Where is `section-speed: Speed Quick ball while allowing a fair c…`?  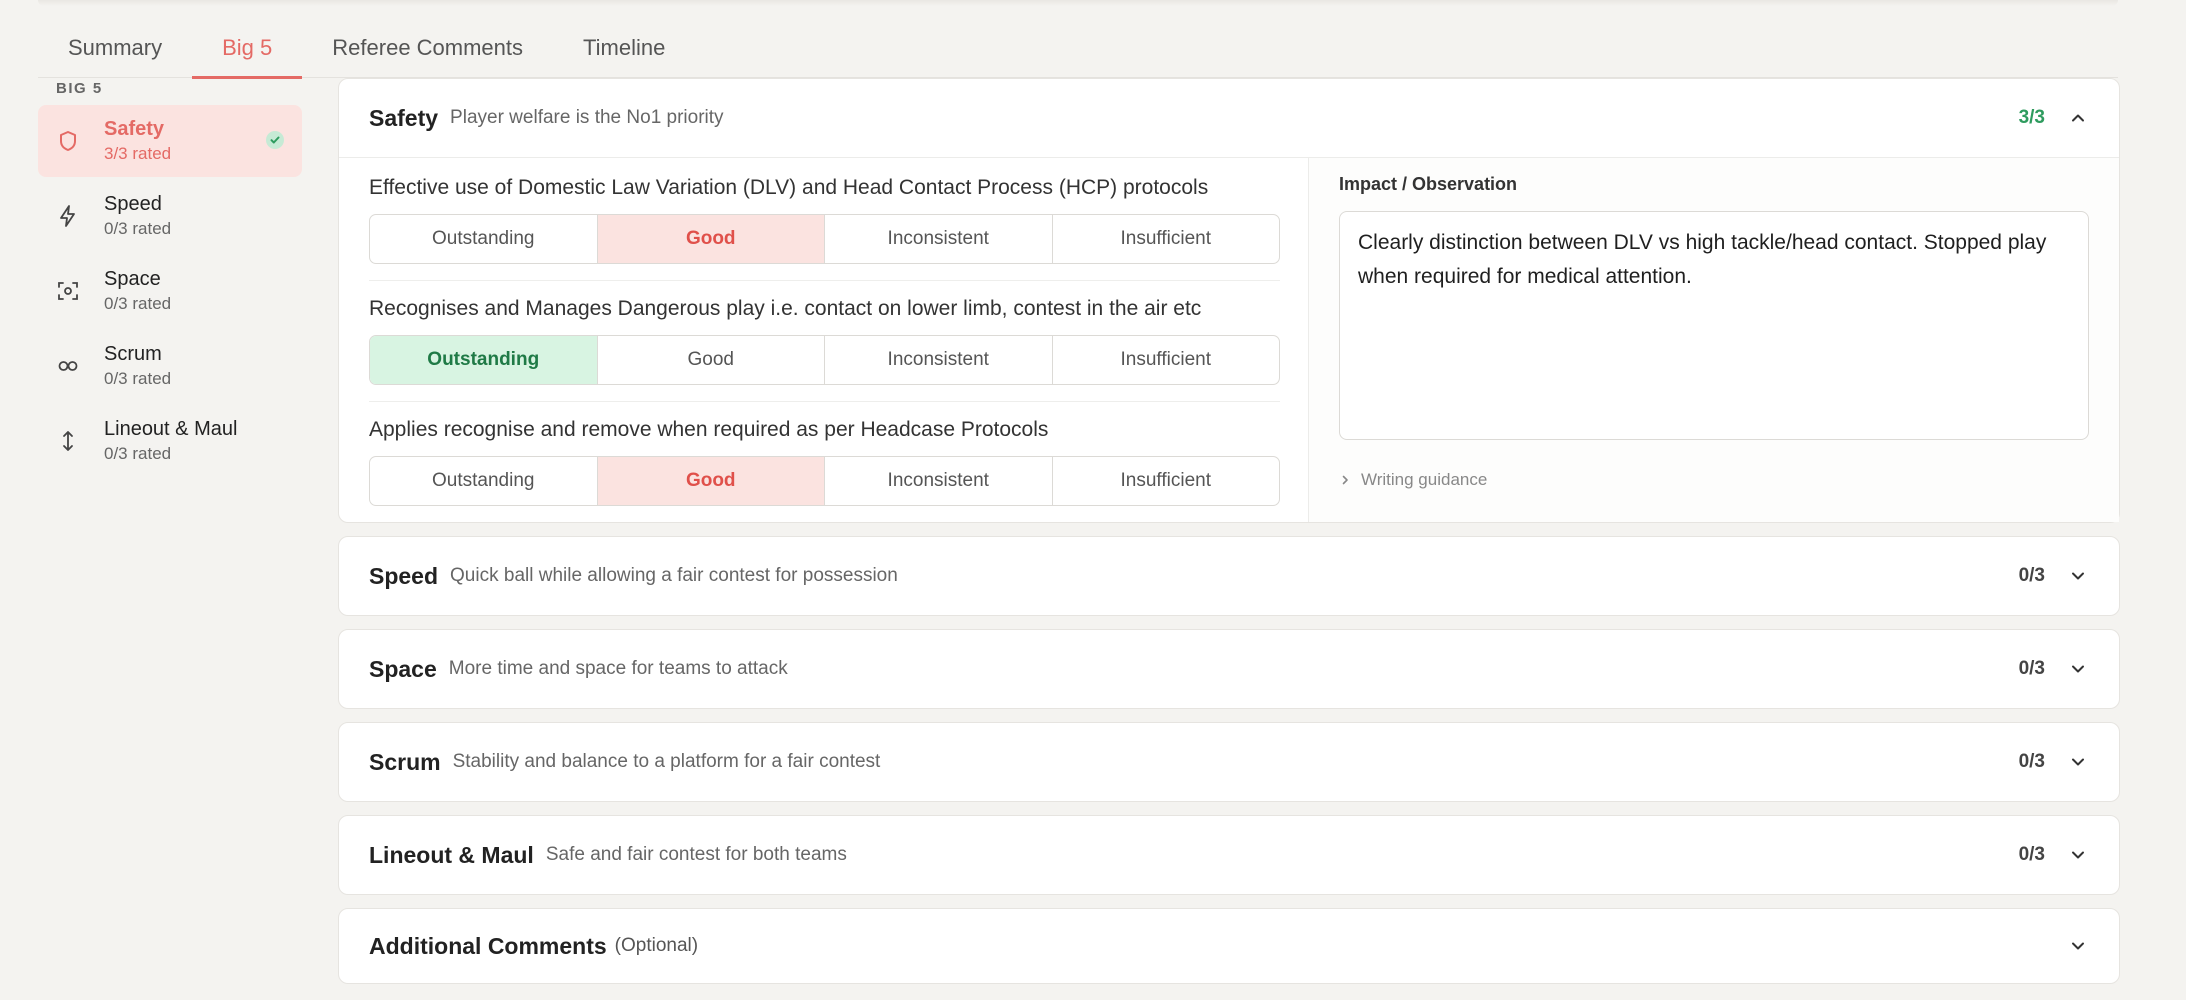 section-speed: Speed Quick ball while allowing a fair c… is located at coordinates (1229, 576).